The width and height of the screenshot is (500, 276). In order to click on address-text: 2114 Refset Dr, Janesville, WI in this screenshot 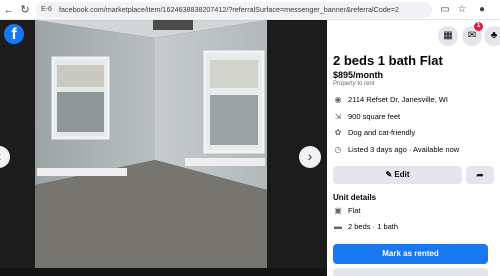, I will do `click(398, 99)`.